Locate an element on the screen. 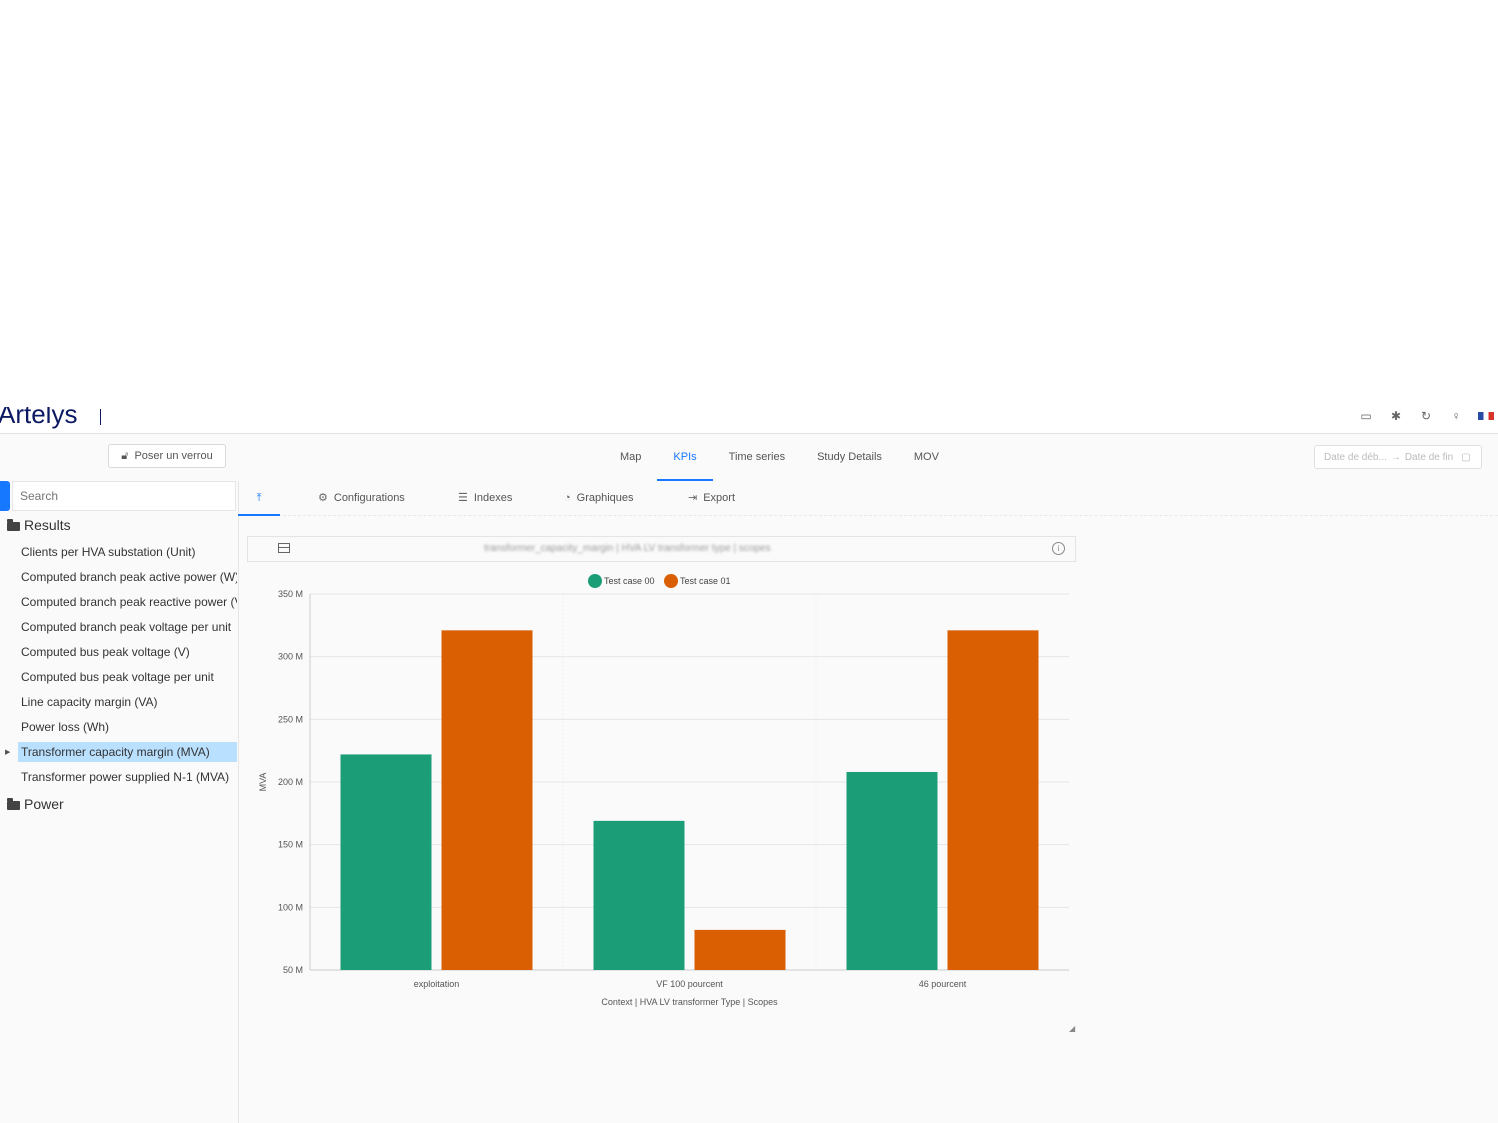 Image resolution: width=1498 pixels, height=1123 pixels. tree-item-branch-voltage-pu: Computed branch peak voltage per unit is located at coordinates (127, 627).